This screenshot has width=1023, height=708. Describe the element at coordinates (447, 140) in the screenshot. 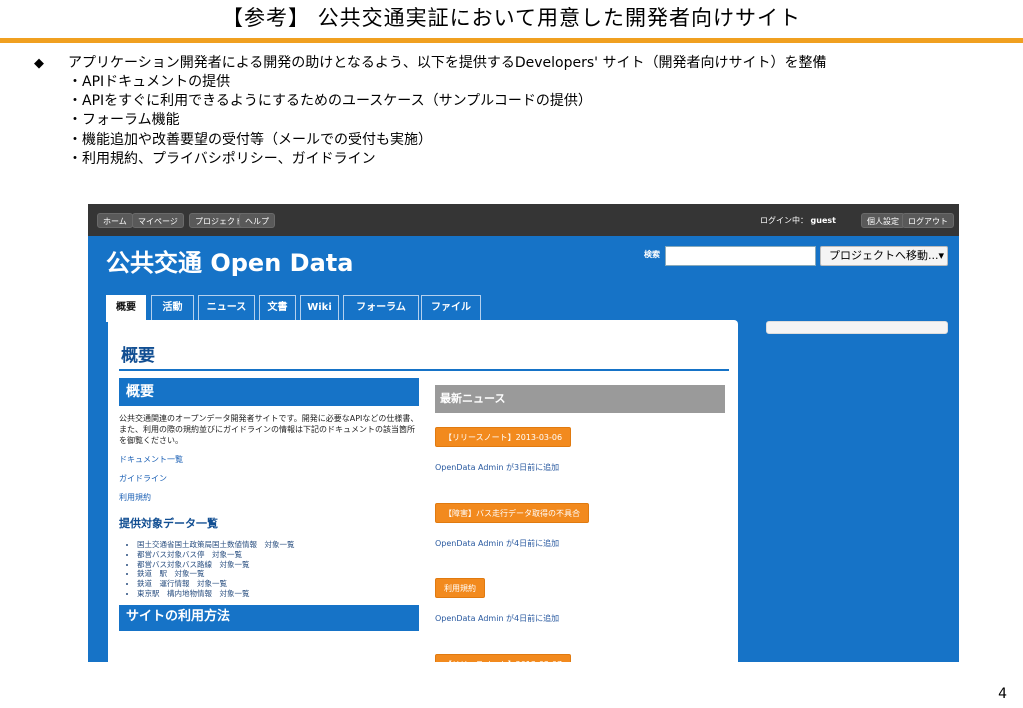

I see `feature-item: 機能追加や改善要望の受付等（メールでの受付も実施）` at that location.